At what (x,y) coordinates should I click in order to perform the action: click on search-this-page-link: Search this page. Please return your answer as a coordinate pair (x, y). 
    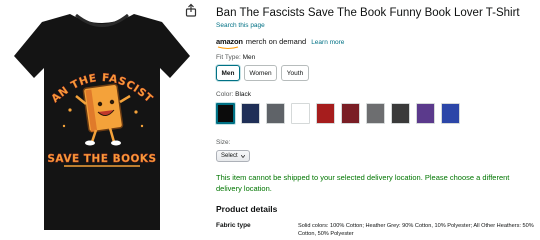
    Looking at the image, I should click on (240, 25).